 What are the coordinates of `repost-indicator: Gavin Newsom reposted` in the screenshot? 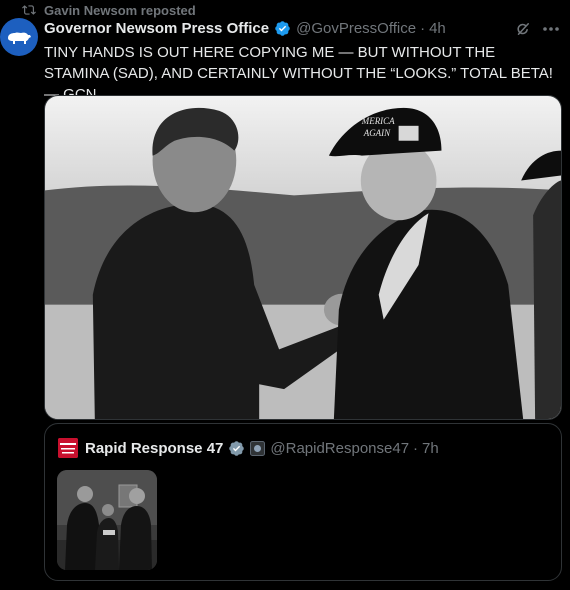 It's located at (109, 10).